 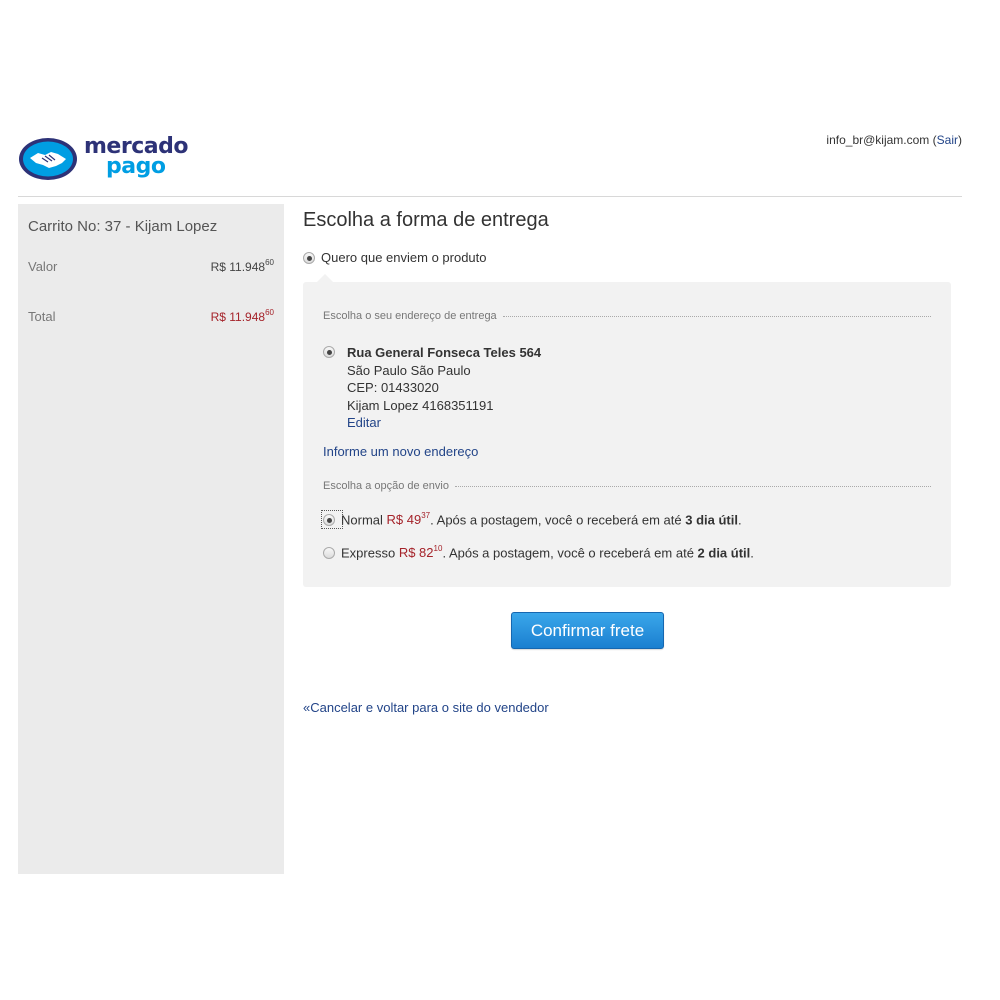 What do you see at coordinates (329, 352) in the screenshot?
I see `address-radio` at bounding box center [329, 352].